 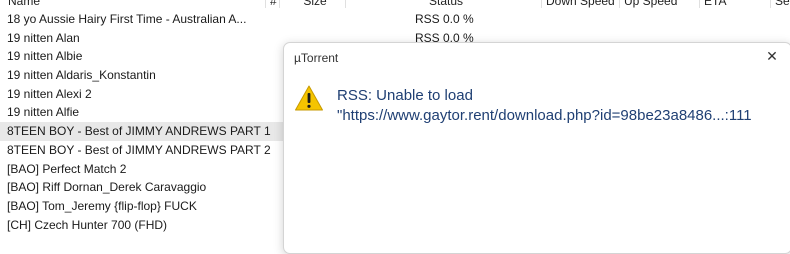 I want to click on row-name: 8TEEN BOY - Best of JIMMY ANDREWS PART 2, so click(x=139, y=149).